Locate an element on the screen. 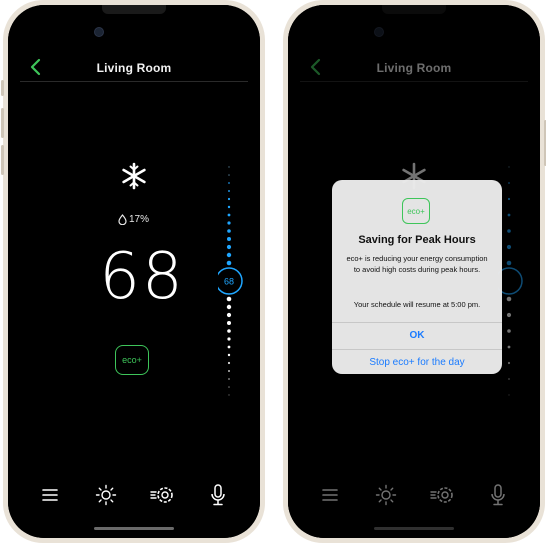  temperature-slider: 68 is located at coordinates (233, 280).